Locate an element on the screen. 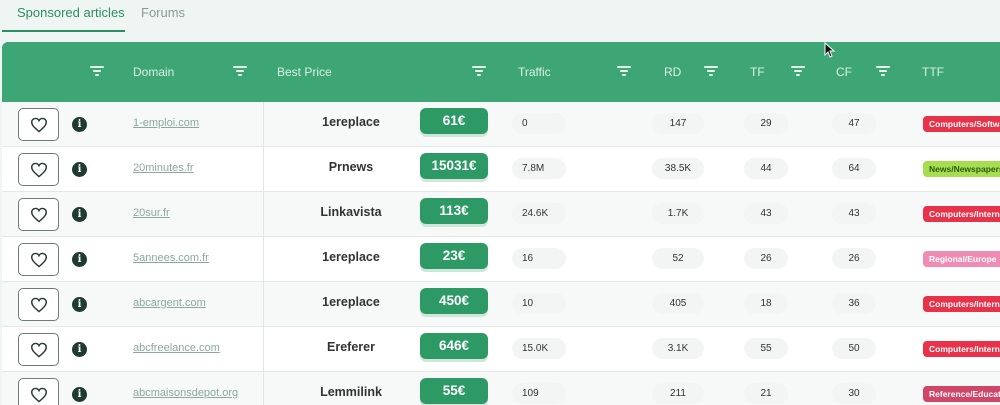 The width and height of the screenshot is (1000, 405). domain-link: abcmaisonsdepot.org is located at coordinates (185, 393).